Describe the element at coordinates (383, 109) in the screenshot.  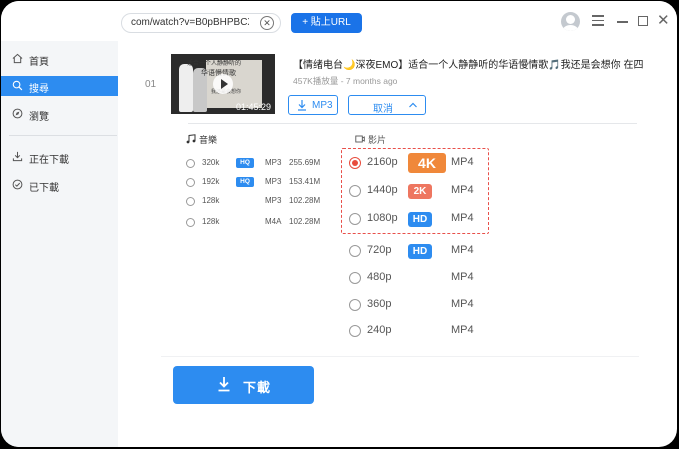
I see `cancel-button-label: 取消` at that location.